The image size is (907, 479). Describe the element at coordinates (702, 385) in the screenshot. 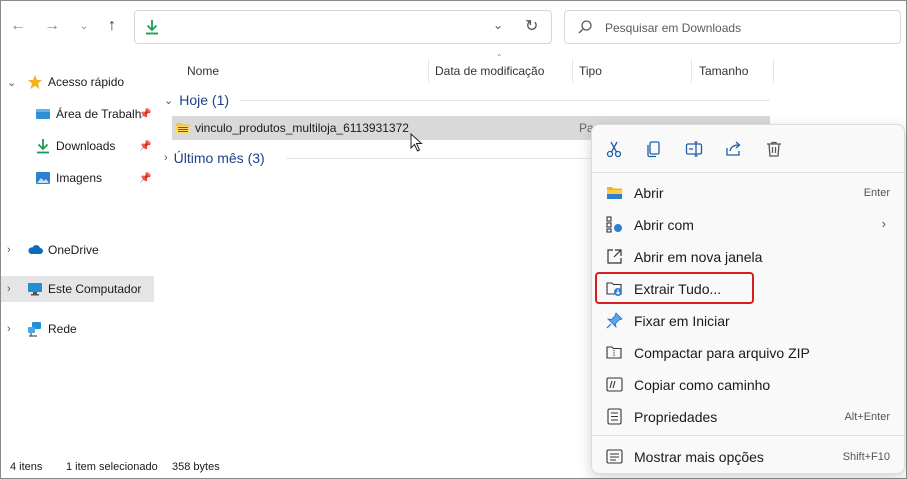

I see `menu-item-label: Copiar como caminho` at that location.